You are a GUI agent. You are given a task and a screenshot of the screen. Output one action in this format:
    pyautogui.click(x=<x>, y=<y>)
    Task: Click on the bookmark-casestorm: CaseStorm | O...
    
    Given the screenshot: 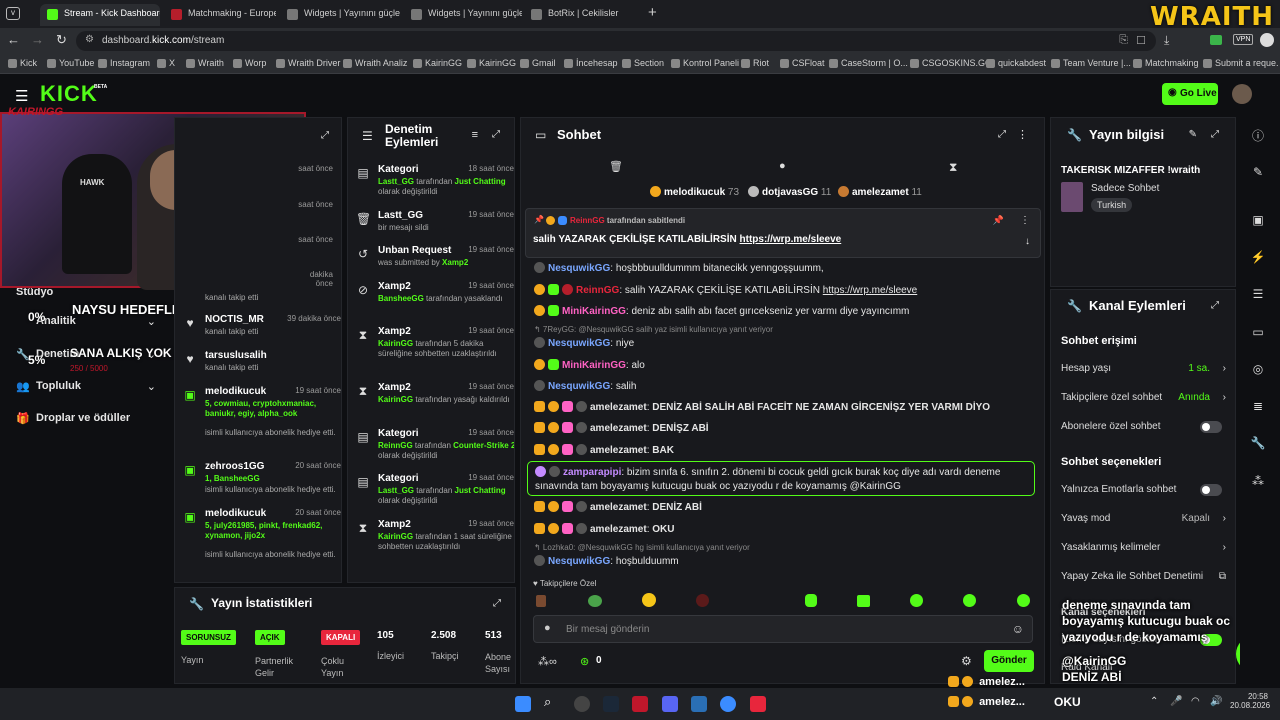 What is the action you would take?
    pyautogui.click(x=868, y=63)
    